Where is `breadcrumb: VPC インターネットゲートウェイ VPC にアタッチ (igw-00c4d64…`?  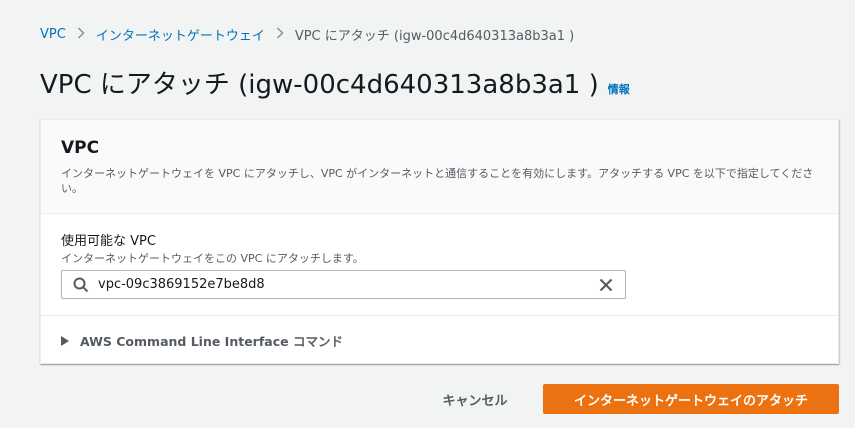 breadcrumb: VPC インターネットゲートウェイ VPC にアタッチ (igw-00c4d64… is located at coordinates (307, 34).